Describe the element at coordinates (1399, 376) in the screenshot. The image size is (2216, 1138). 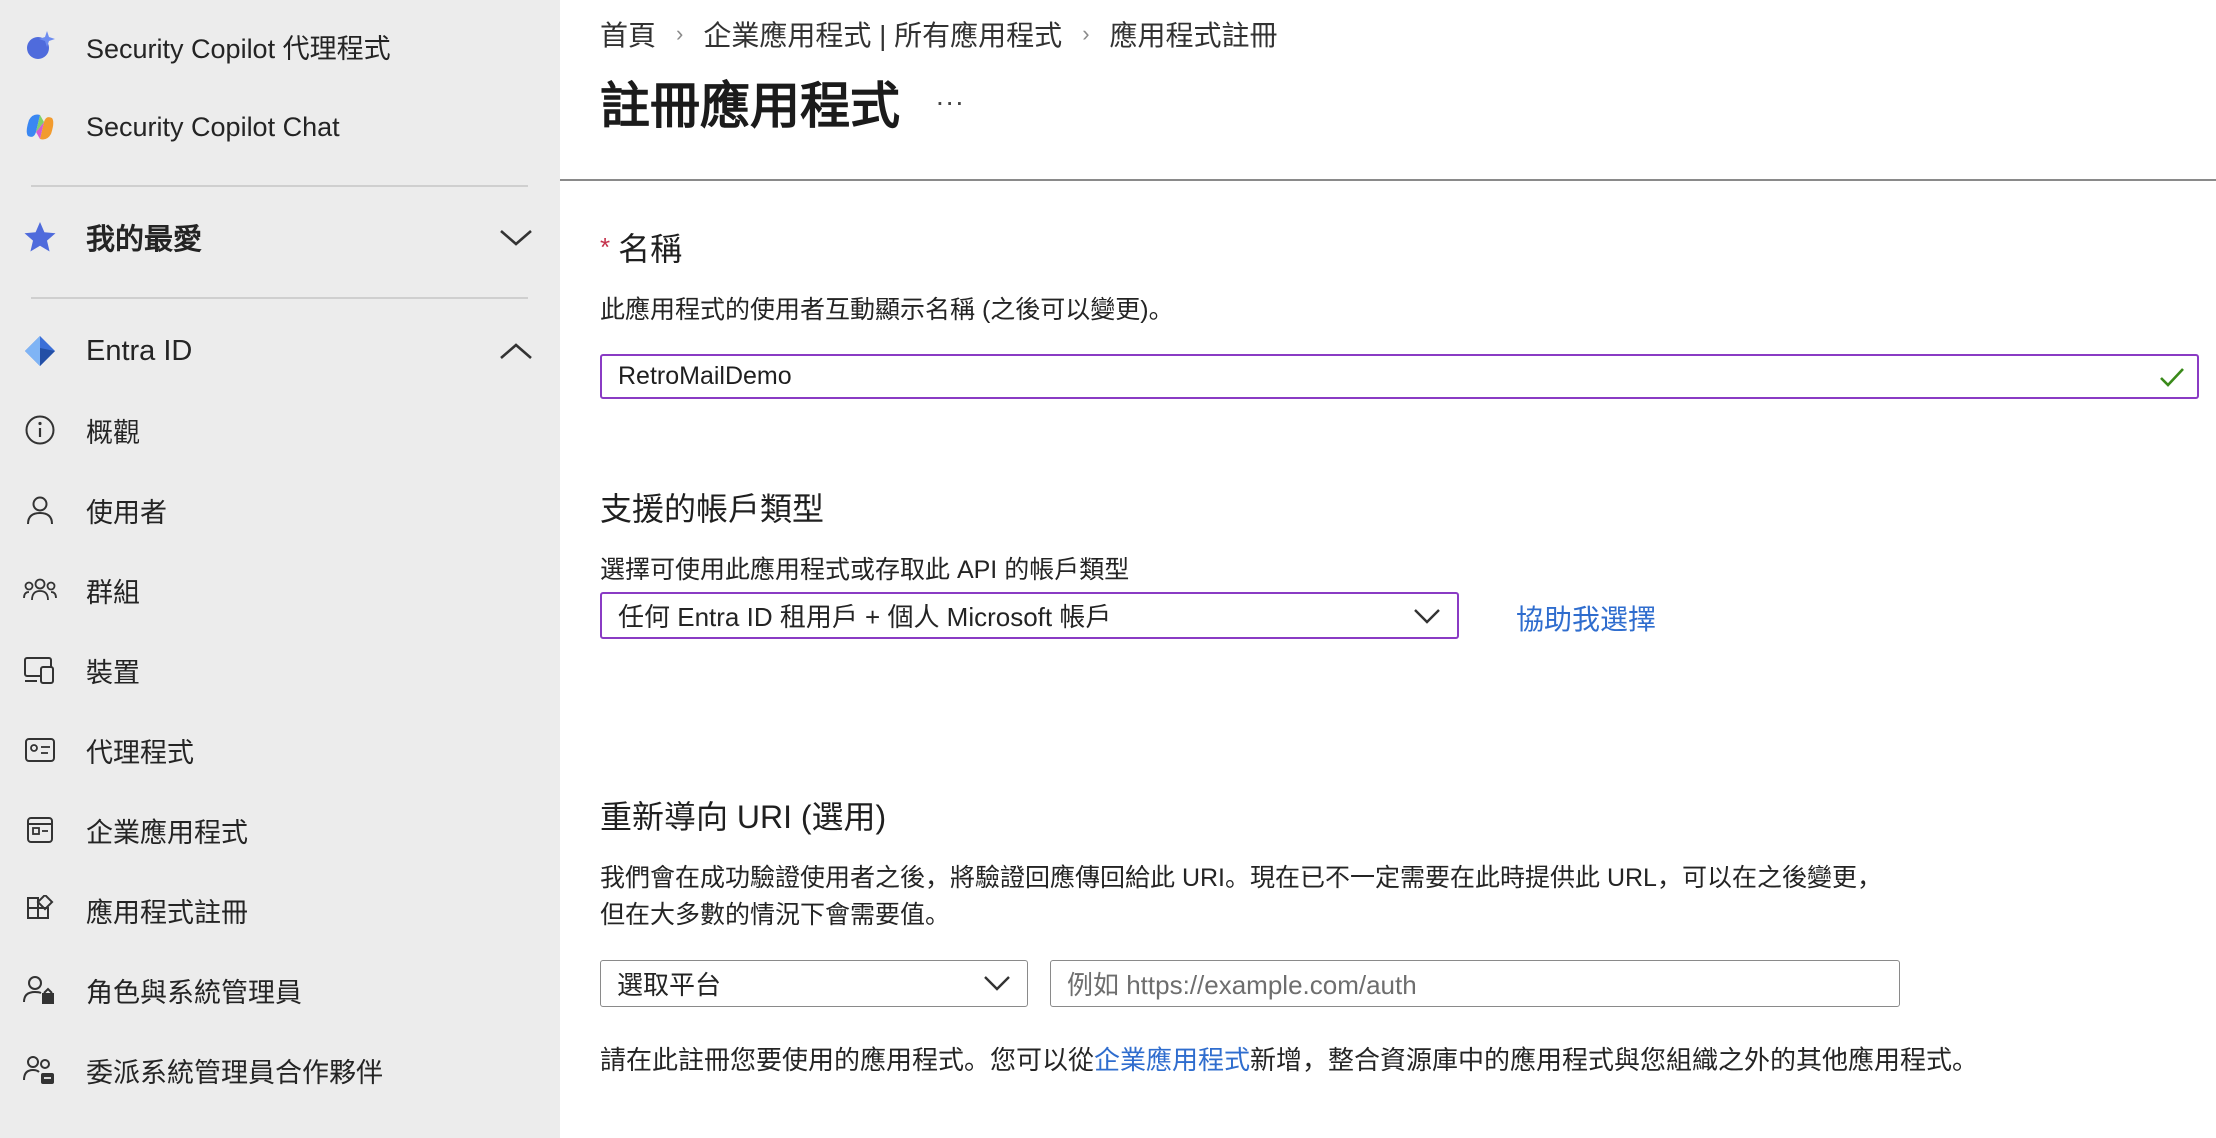
I see `name-input: RetroMailDemo` at that location.